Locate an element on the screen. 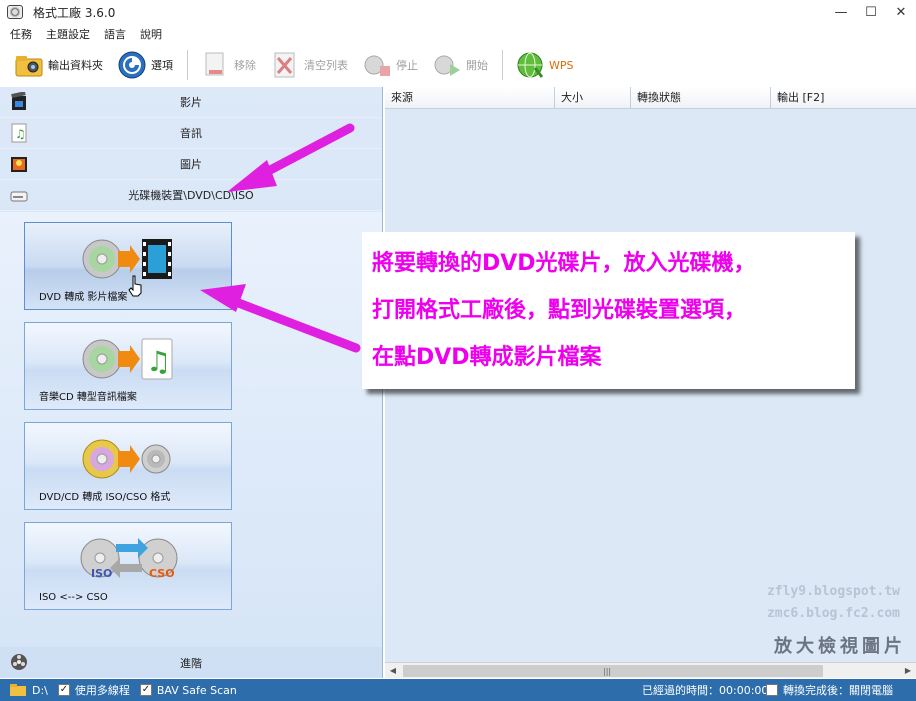 The height and width of the screenshot is (701, 916). horizontal-scrollbar: ◀ ||| ▶ is located at coordinates (650, 670).